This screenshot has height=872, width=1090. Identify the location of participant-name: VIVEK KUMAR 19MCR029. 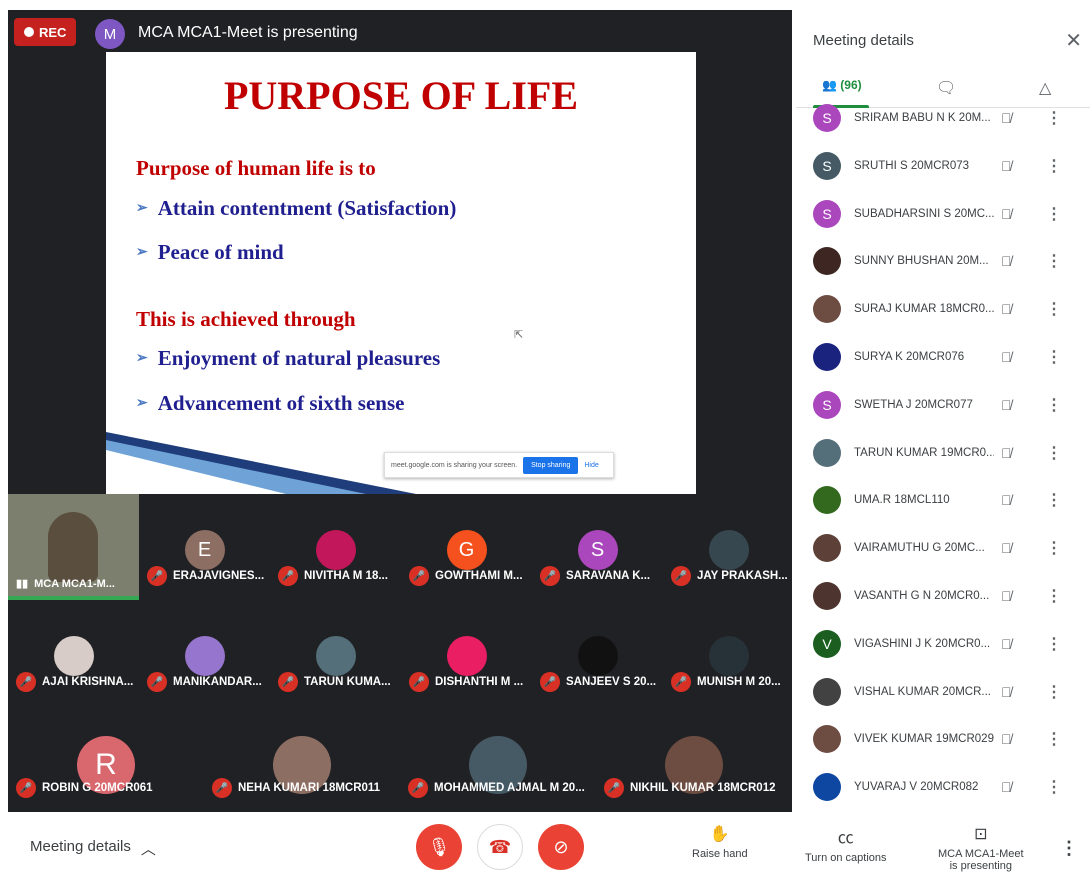
(924, 739).